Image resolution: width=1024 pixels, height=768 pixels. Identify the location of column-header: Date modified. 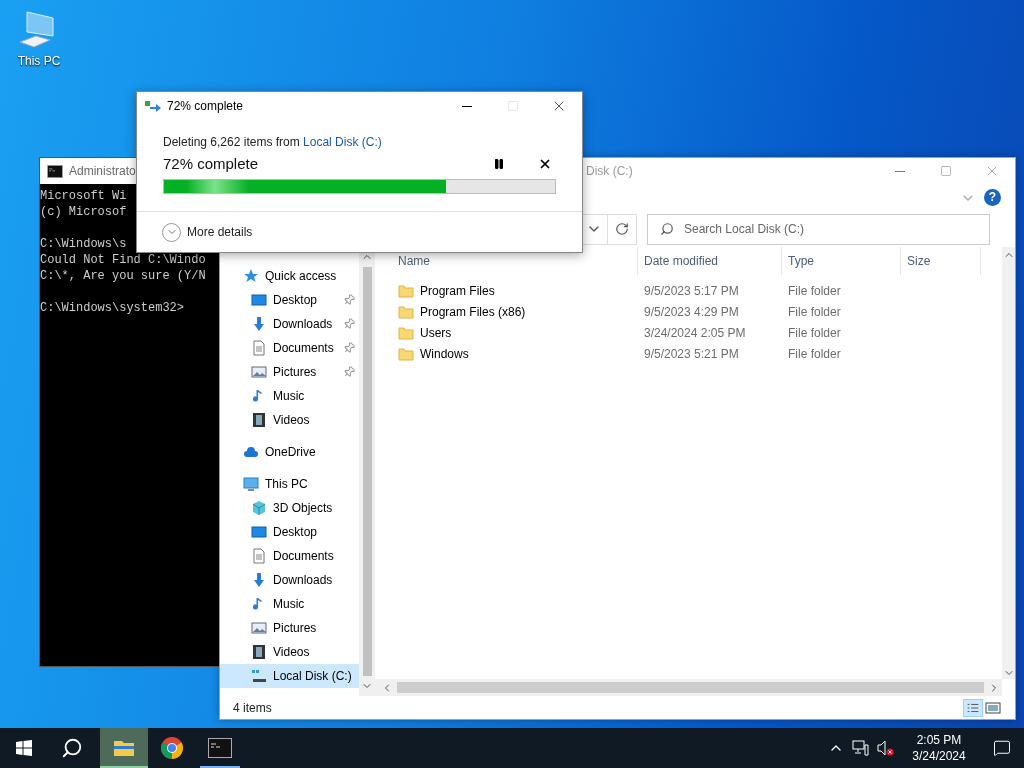
(710, 261).